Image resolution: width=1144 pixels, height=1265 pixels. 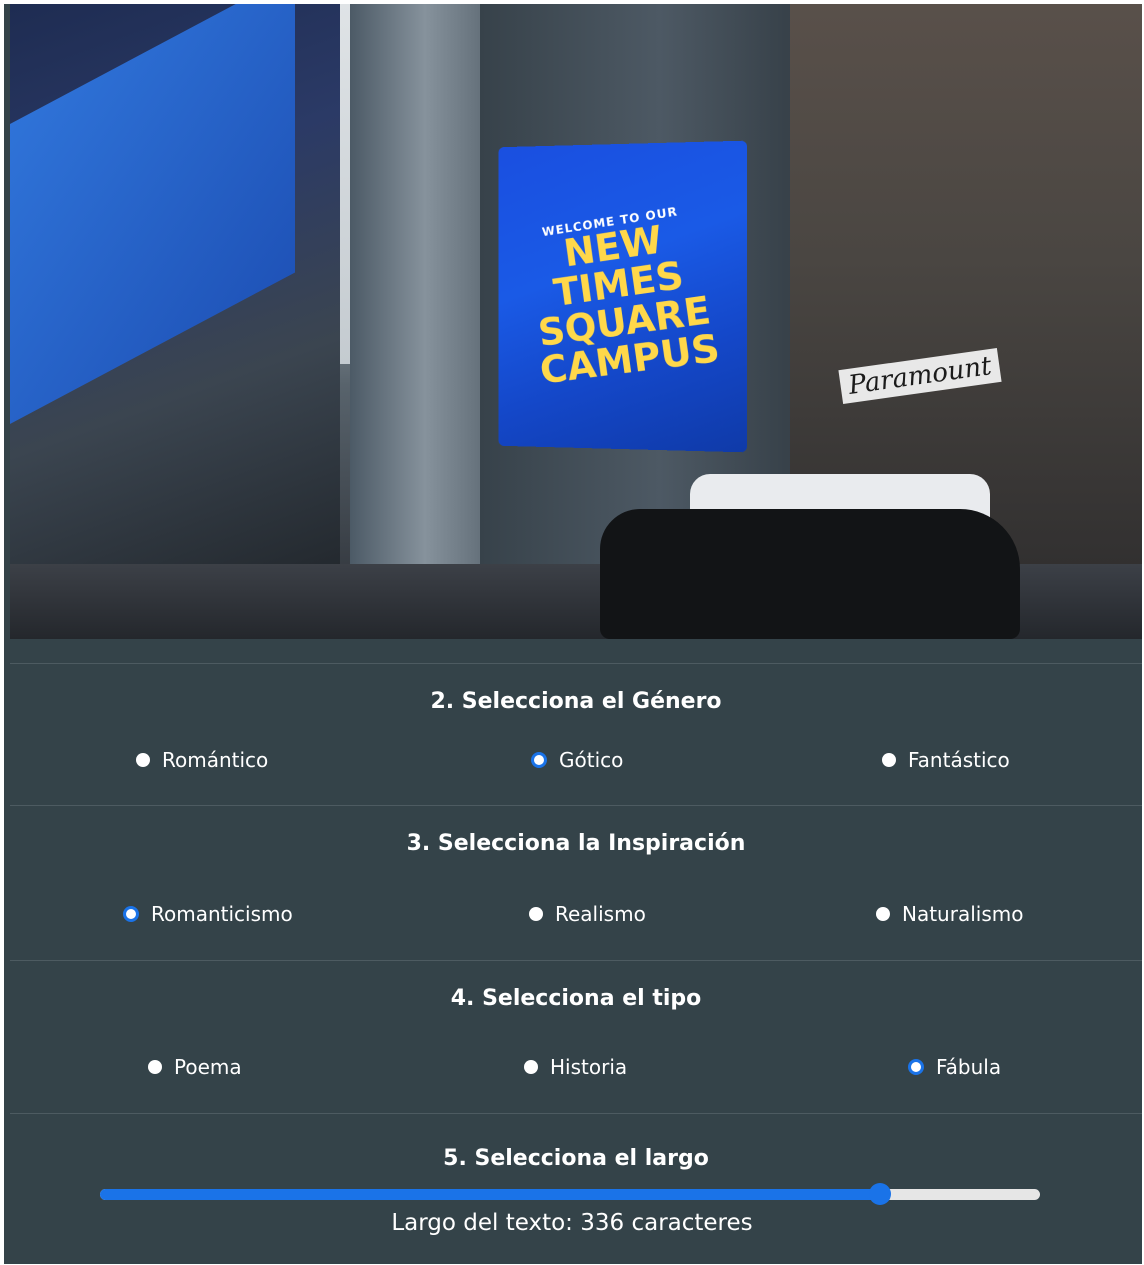 What do you see at coordinates (600, 914) in the screenshot?
I see `inspiration-option-label: Realismo` at bounding box center [600, 914].